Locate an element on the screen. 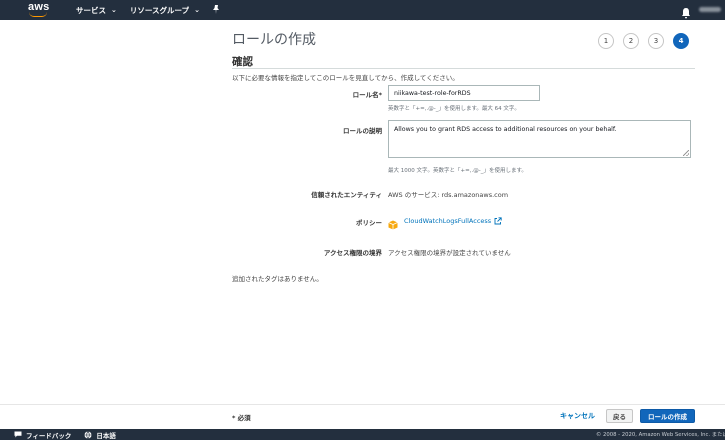 The height and width of the screenshot is (440, 725). resource-groups-menu: リソースグループ ⌄ is located at coordinates (165, 10).